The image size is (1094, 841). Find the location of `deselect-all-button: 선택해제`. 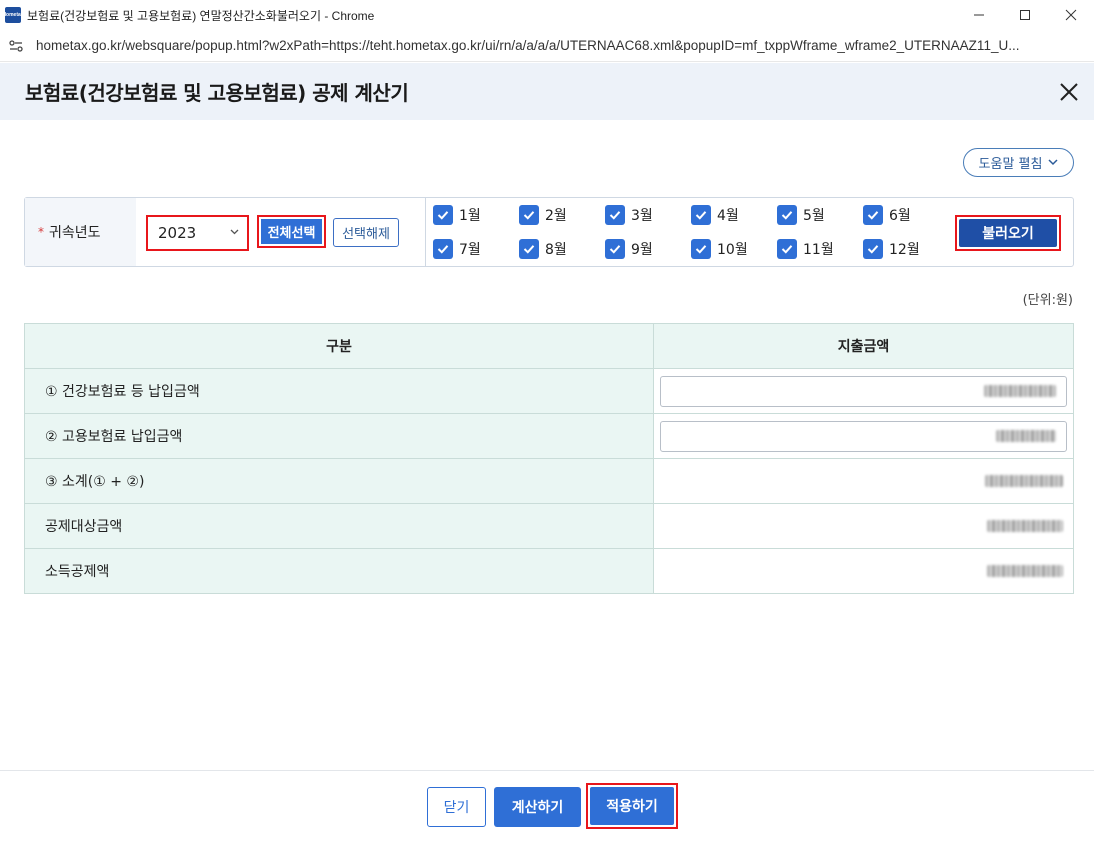

deselect-all-button: 선택해제 is located at coordinates (366, 232).